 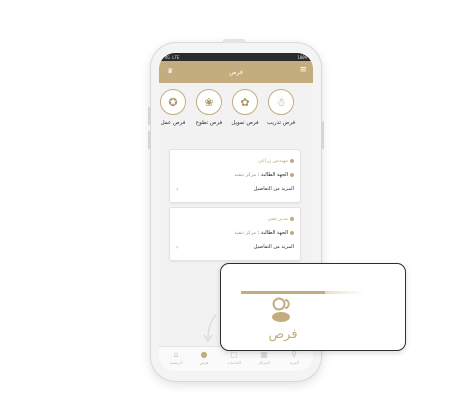 What do you see at coordinates (294, 362) in the screenshot?
I see `nav-label: المزيد` at bounding box center [294, 362].